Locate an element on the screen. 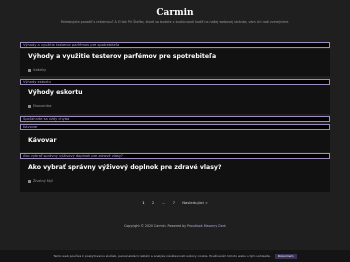 The width and height of the screenshot is (350, 262). category-label: Vzdelky is located at coordinates (40, 70).